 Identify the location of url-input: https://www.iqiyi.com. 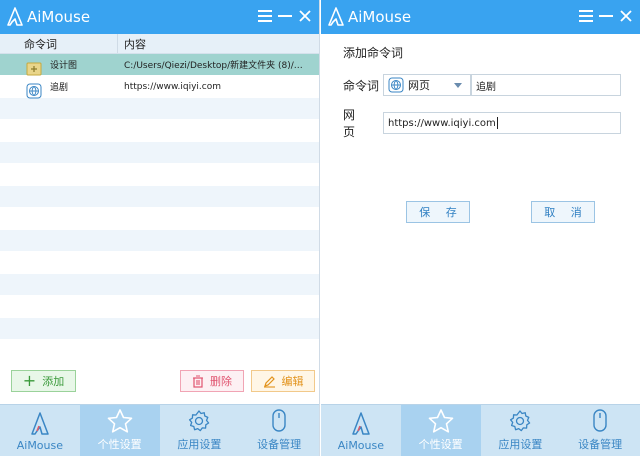
(502, 123).